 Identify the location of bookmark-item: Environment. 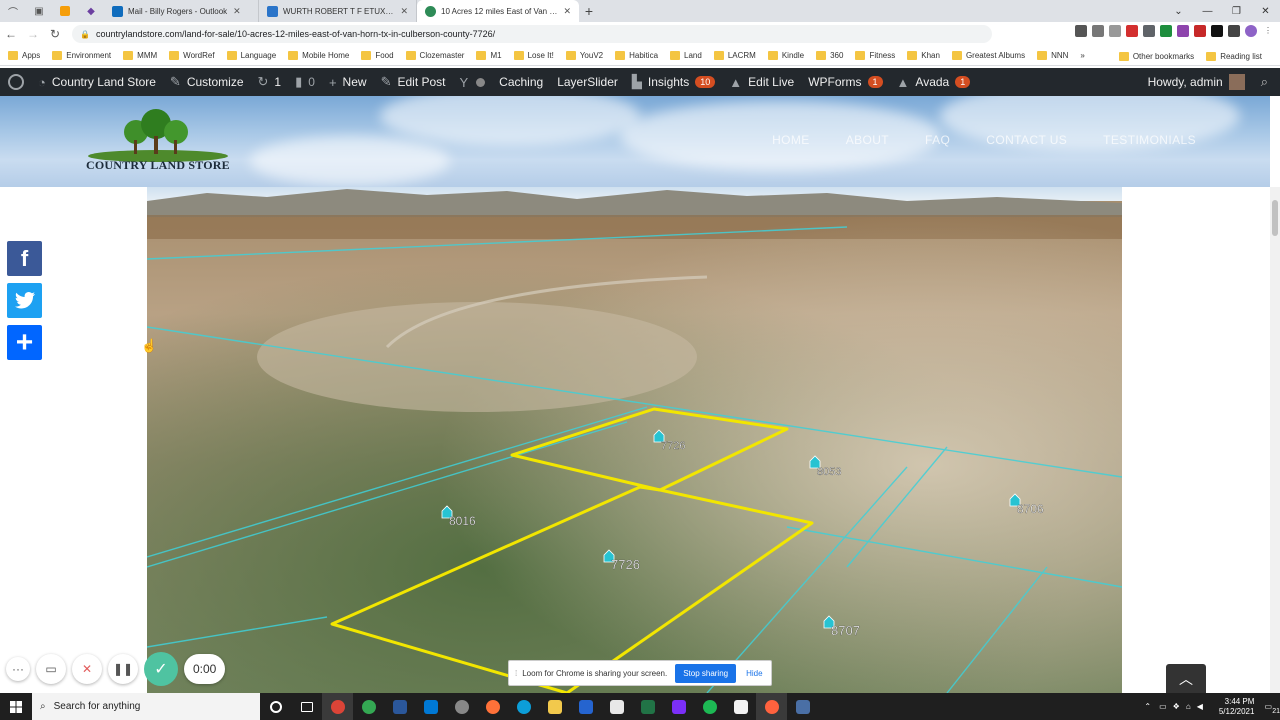
(81, 55).